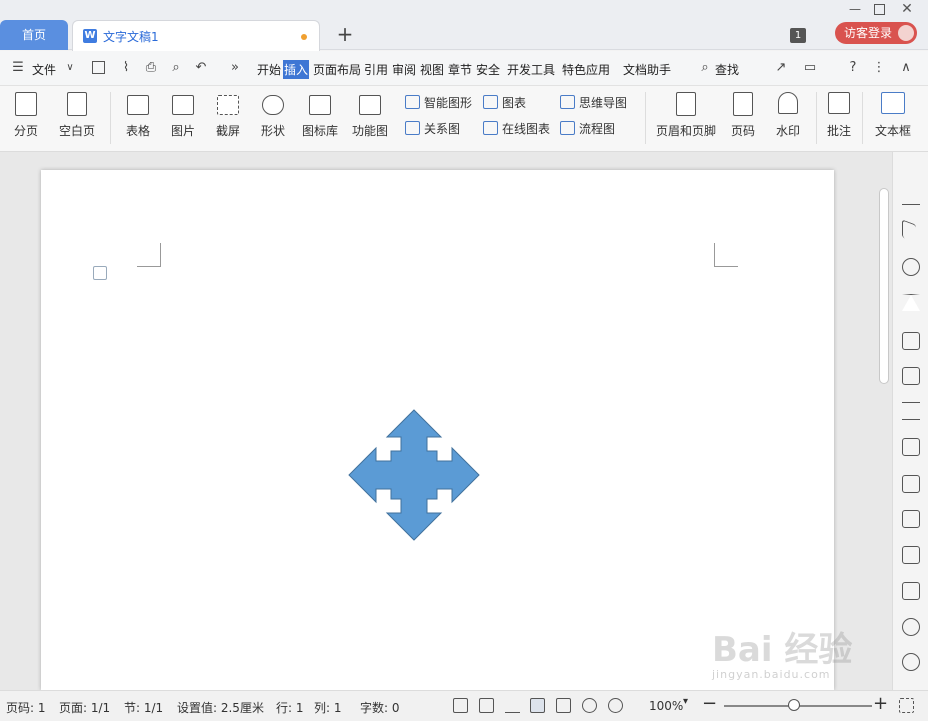  What do you see at coordinates (531, 69) in the screenshot?
I see `menu-developer: 开发工具` at bounding box center [531, 69].